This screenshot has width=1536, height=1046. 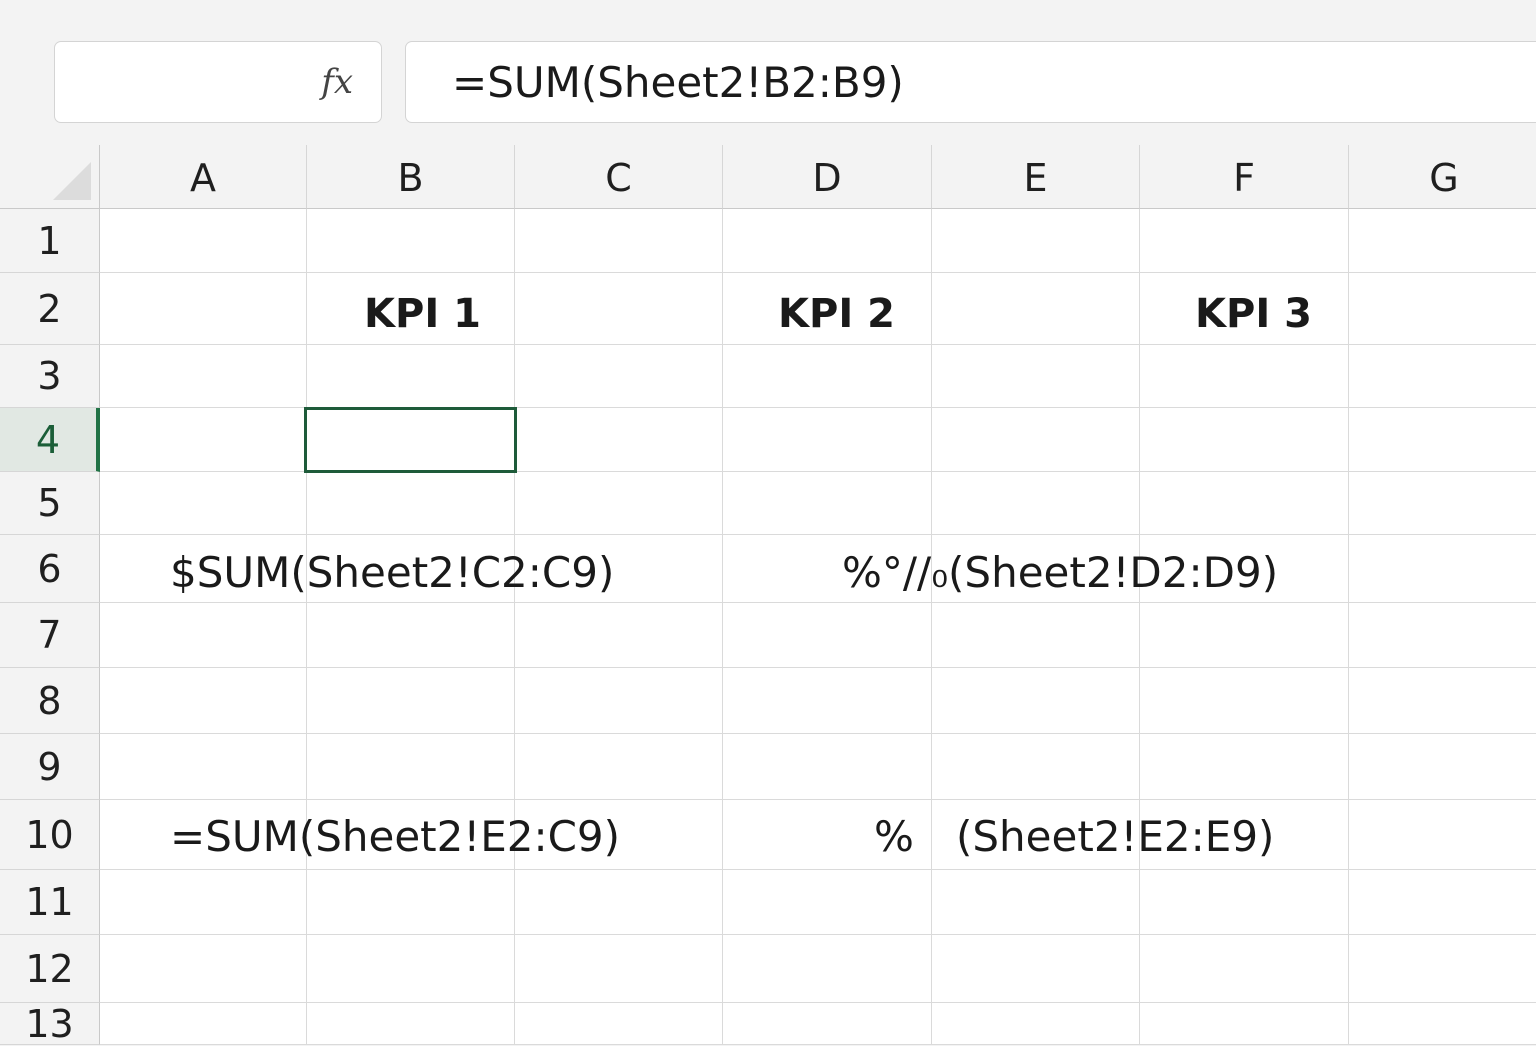 I want to click on cell-e3, so click(x=1036, y=376).